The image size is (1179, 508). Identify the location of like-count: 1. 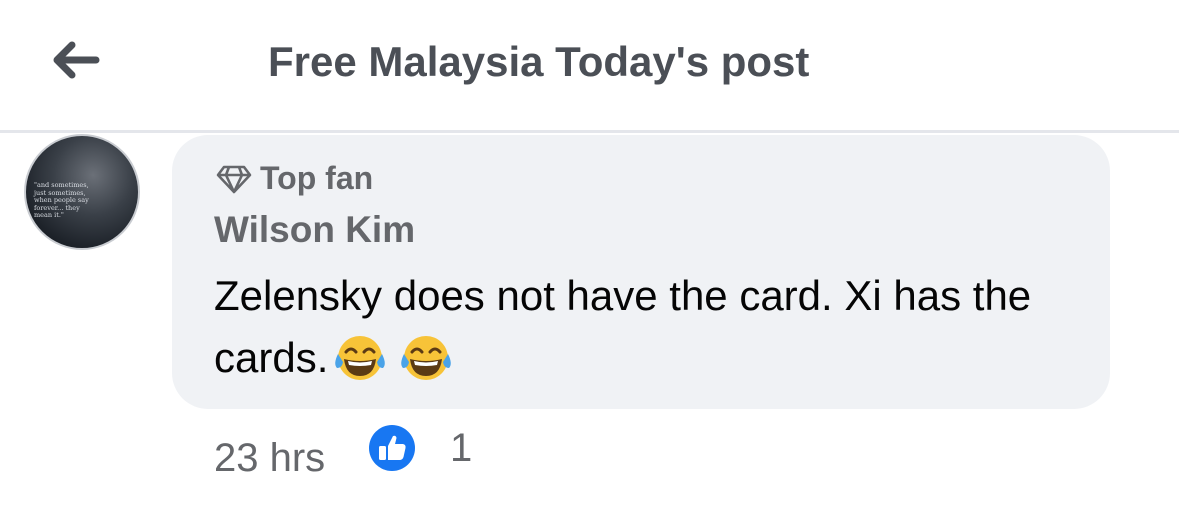
(461, 448).